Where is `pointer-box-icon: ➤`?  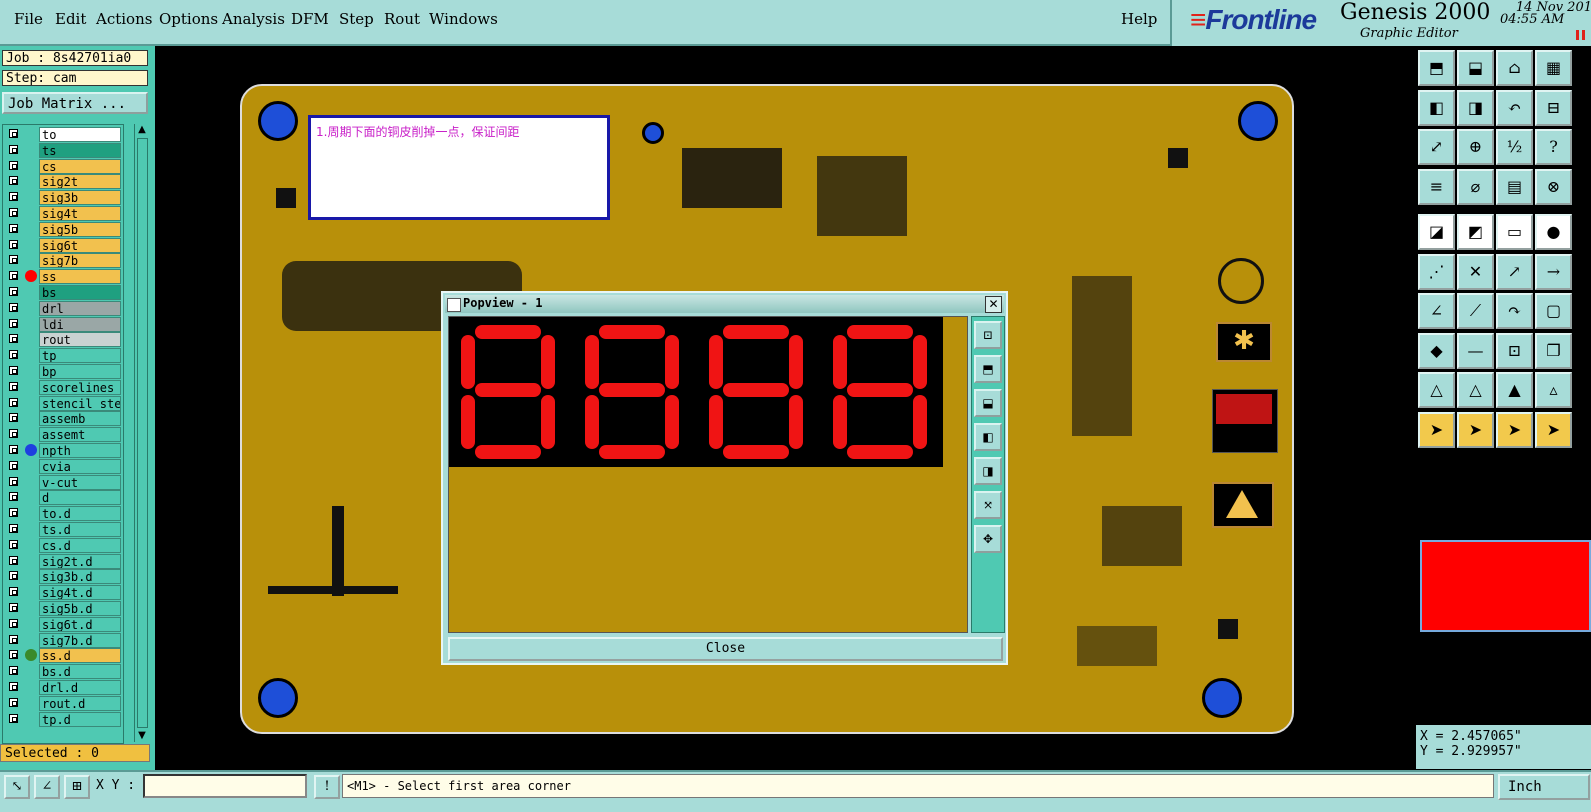
pointer-box-icon: ➤ is located at coordinates (1475, 429).